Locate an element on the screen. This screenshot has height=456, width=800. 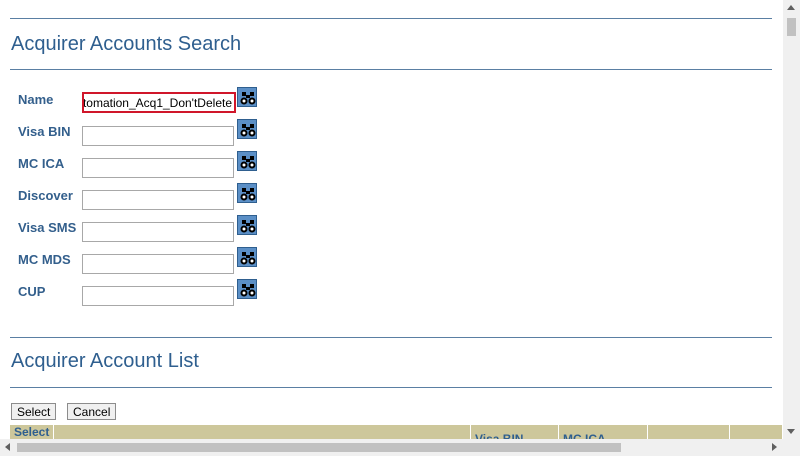
search-title-divider is located at coordinates (391, 69).